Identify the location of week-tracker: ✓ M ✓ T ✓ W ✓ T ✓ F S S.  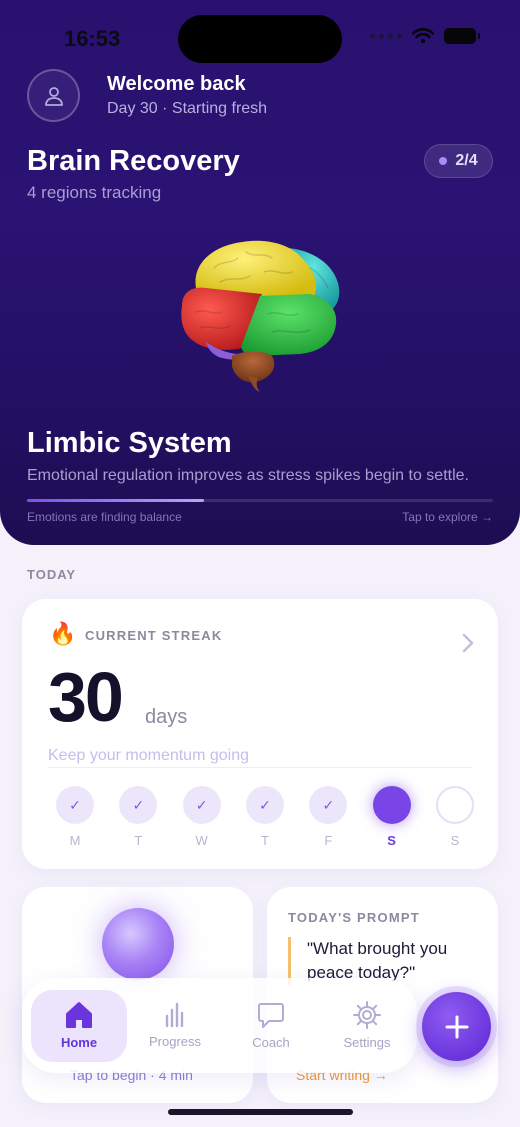
(265, 817).